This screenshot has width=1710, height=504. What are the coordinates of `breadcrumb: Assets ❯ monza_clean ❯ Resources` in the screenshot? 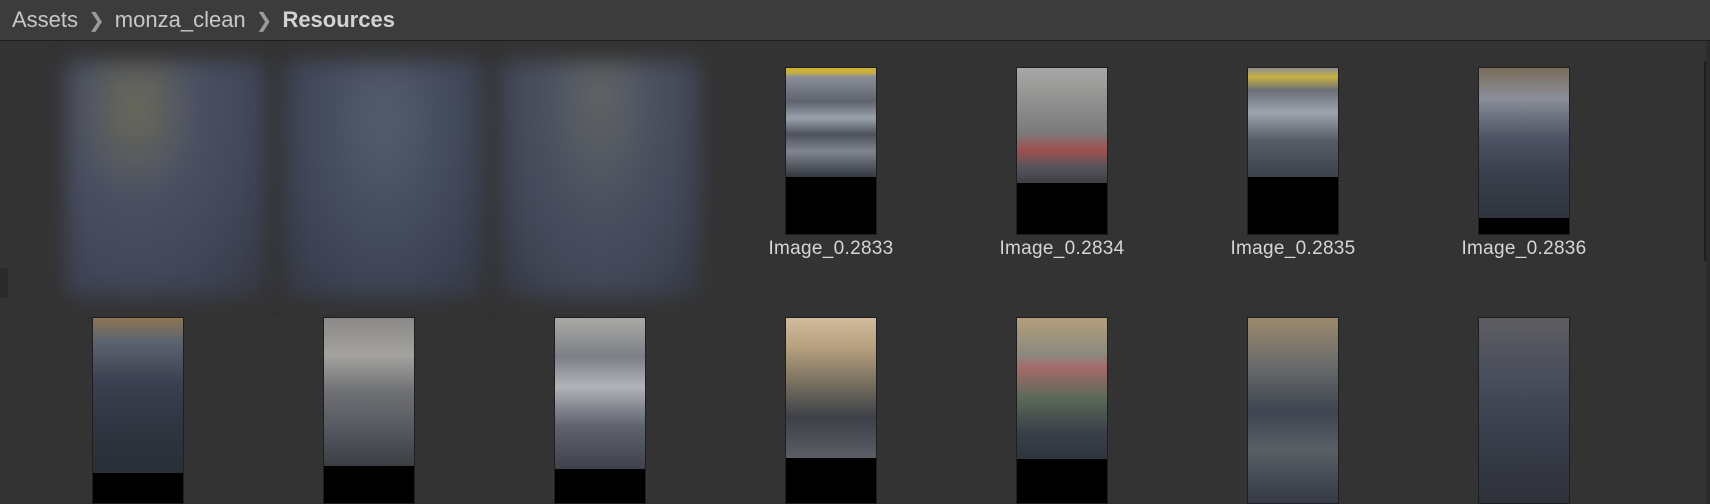 It's located at (203, 20).